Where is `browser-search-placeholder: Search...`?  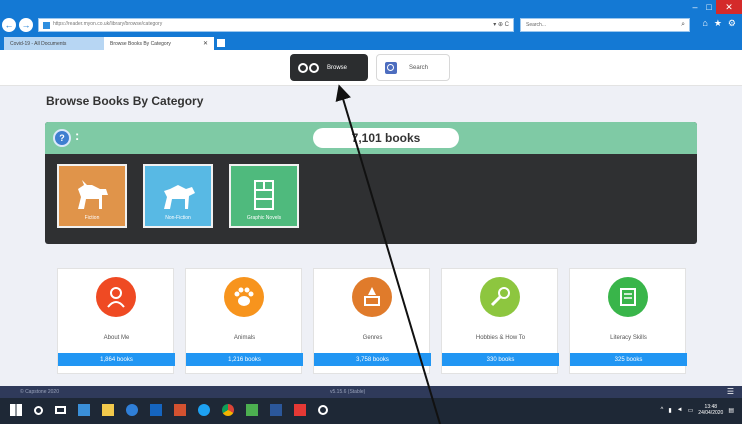
browser-search-placeholder: Search... is located at coordinates (536, 25).